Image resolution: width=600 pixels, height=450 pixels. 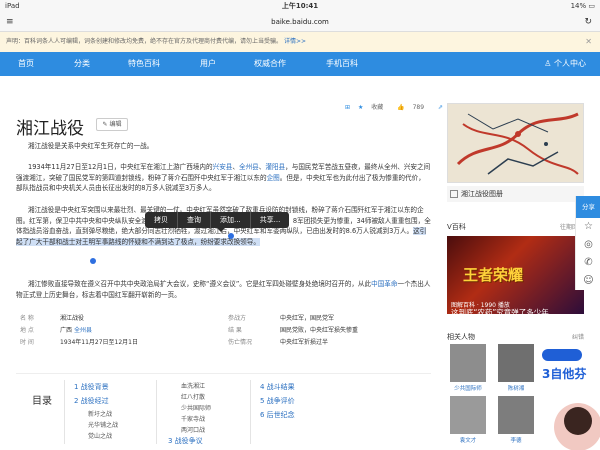 What do you see at coordinates (454, 194) in the screenshot?
I see `album-icon` at bounding box center [454, 194].